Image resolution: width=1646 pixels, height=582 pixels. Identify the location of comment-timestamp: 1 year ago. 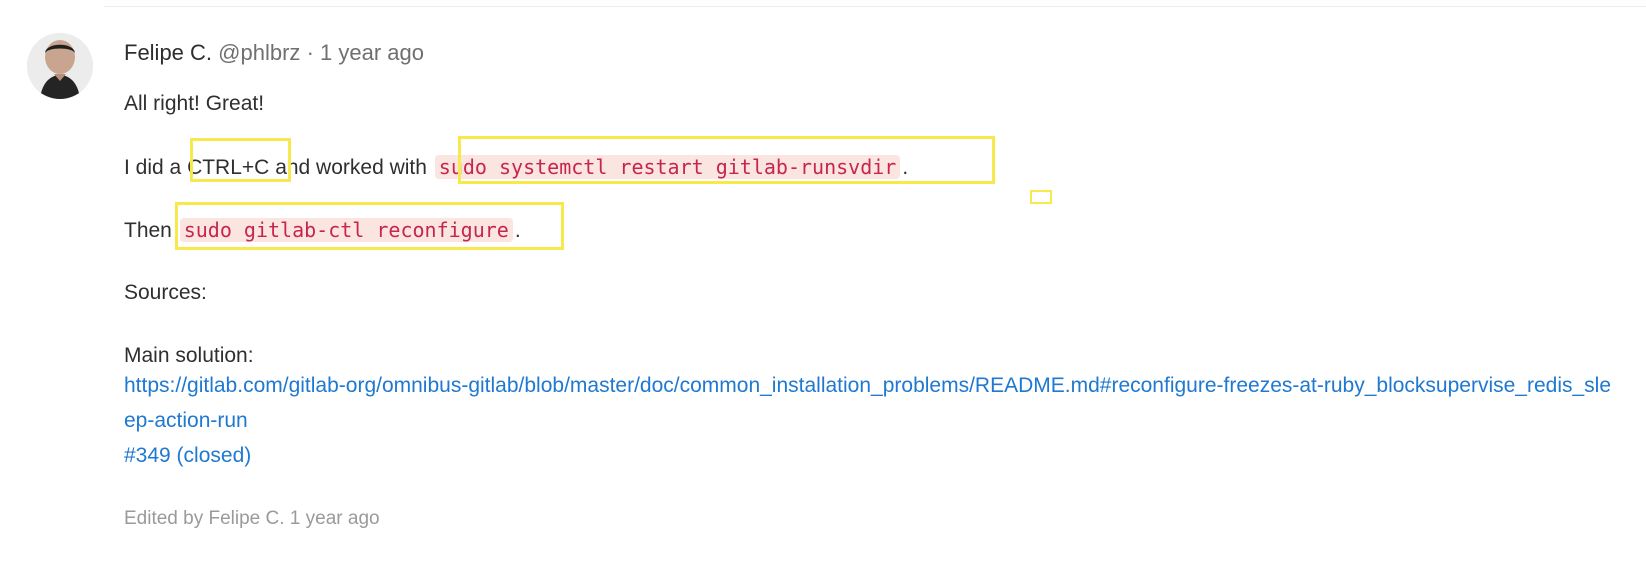
(372, 52).